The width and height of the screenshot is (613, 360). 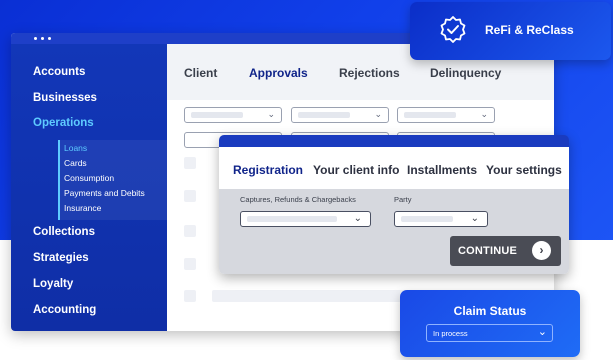 What do you see at coordinates (489, 333) in the screenshot?
I see `claim-status-select: In process ⌄` at bounding box center [489, 333].